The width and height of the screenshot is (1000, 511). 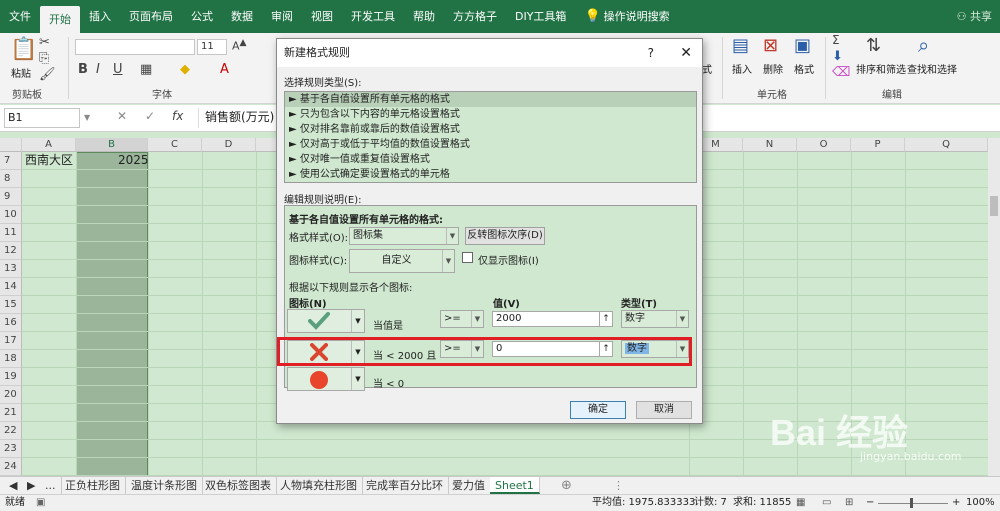 I want to click on find-select-label: 查找和选择, so click(x=932, y=68).